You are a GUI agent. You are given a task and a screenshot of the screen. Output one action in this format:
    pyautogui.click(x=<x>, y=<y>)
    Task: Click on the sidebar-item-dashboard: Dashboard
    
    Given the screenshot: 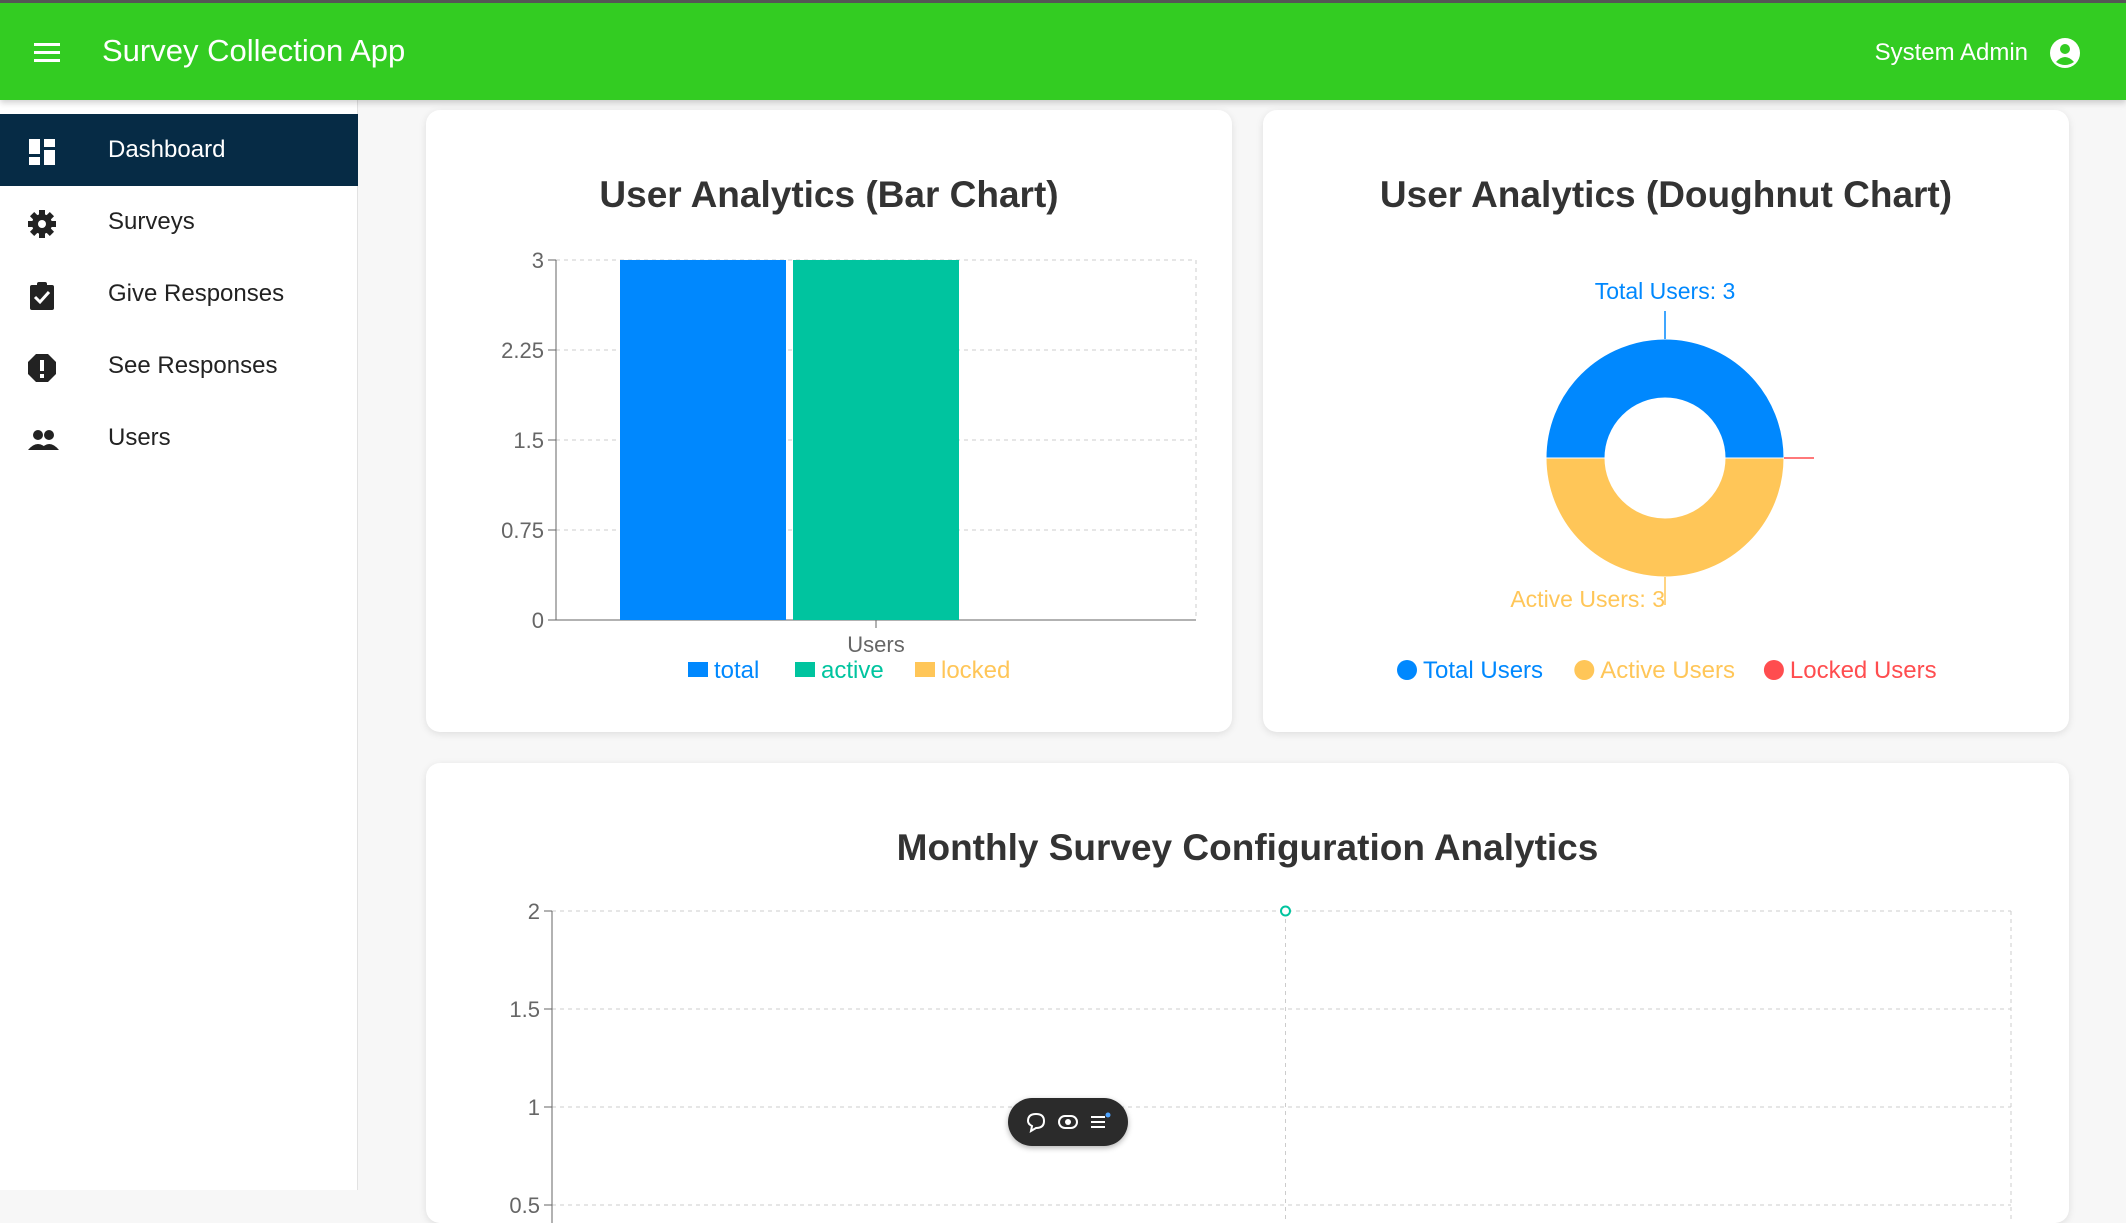 What is the action you would take?
    pyautogui.click(x=179, y=150)
    